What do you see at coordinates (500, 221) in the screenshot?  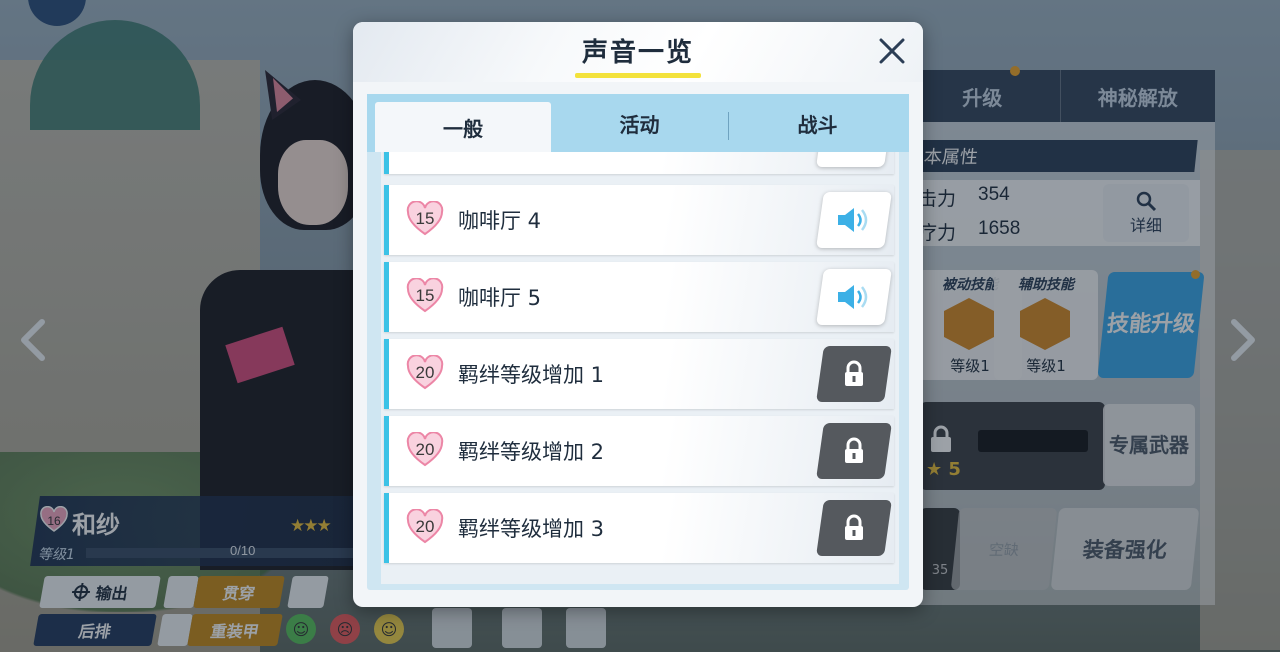 I see `voice-label: 咖啡厅 4` at bounding box center [500, 221].